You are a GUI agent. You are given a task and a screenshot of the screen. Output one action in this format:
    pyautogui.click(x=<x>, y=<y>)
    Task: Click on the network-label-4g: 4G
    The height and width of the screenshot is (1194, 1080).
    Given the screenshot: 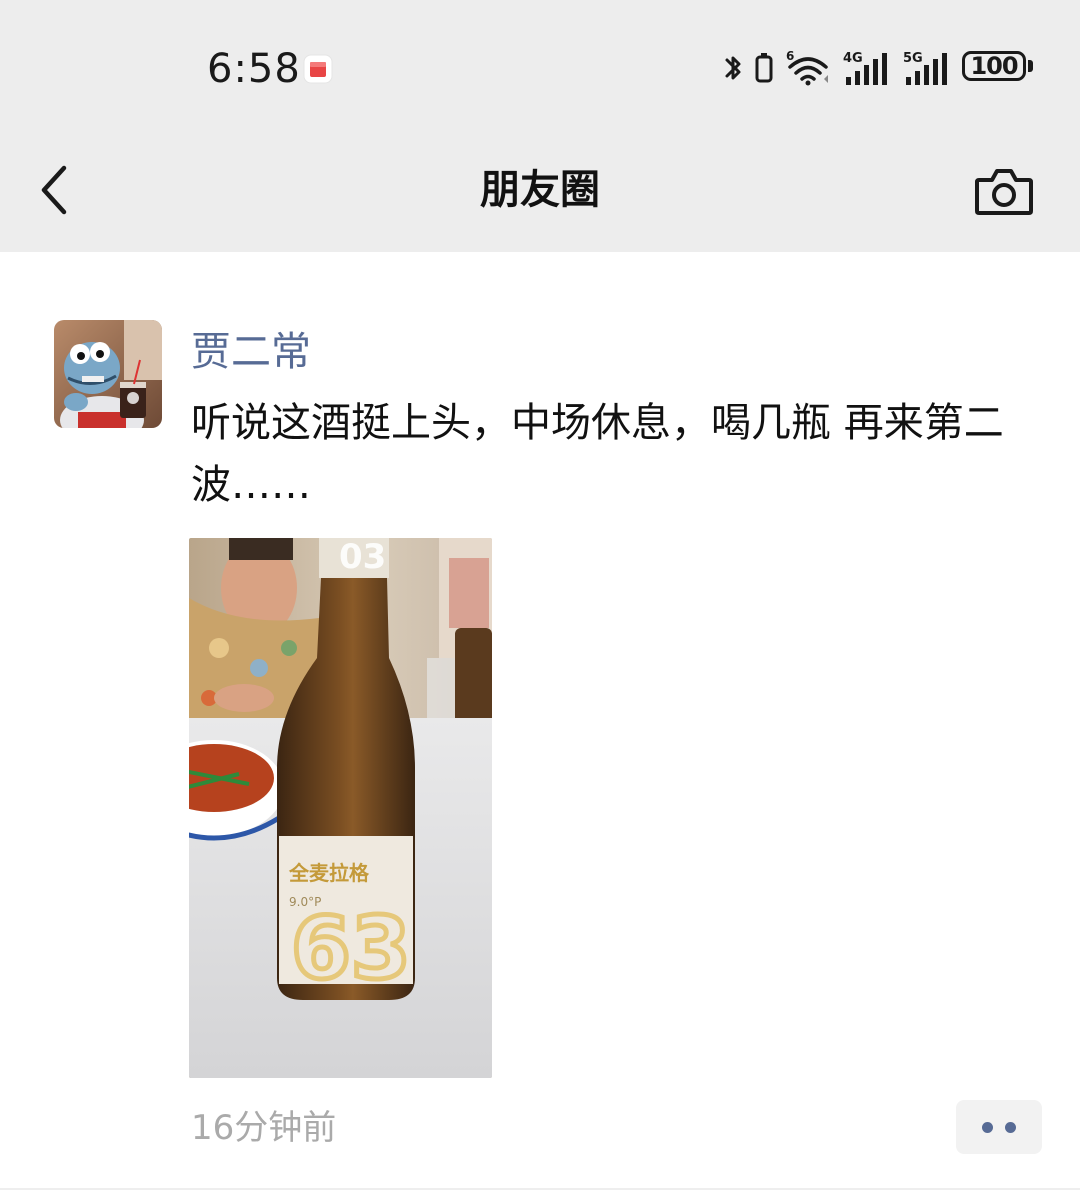 What is the action you would take?
    pyautogui.click(x=853, y=58)
    